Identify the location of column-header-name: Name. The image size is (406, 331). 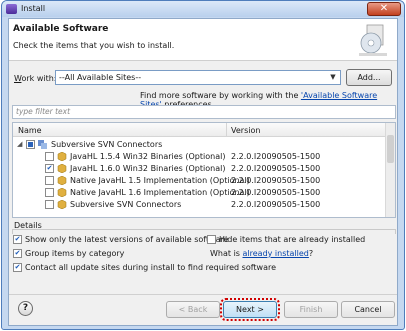
(30, 130).